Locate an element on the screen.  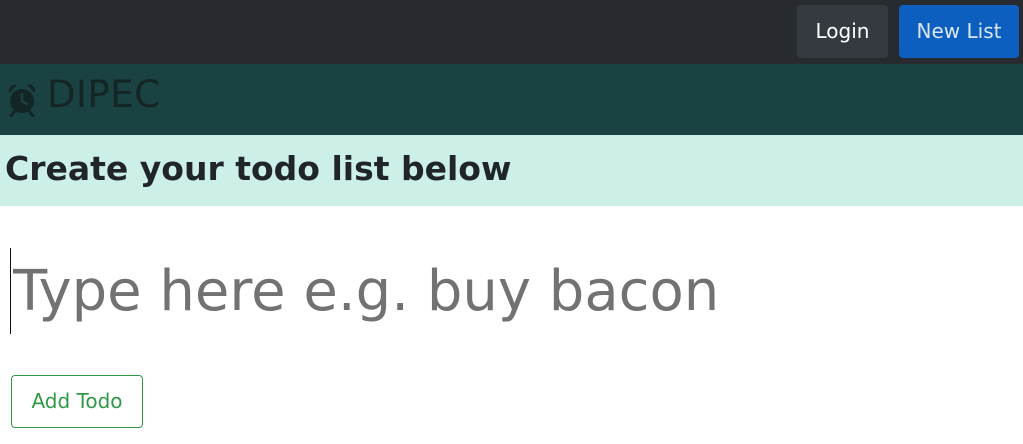
top-navbar: Login New List is located at coordinates (511, 32).